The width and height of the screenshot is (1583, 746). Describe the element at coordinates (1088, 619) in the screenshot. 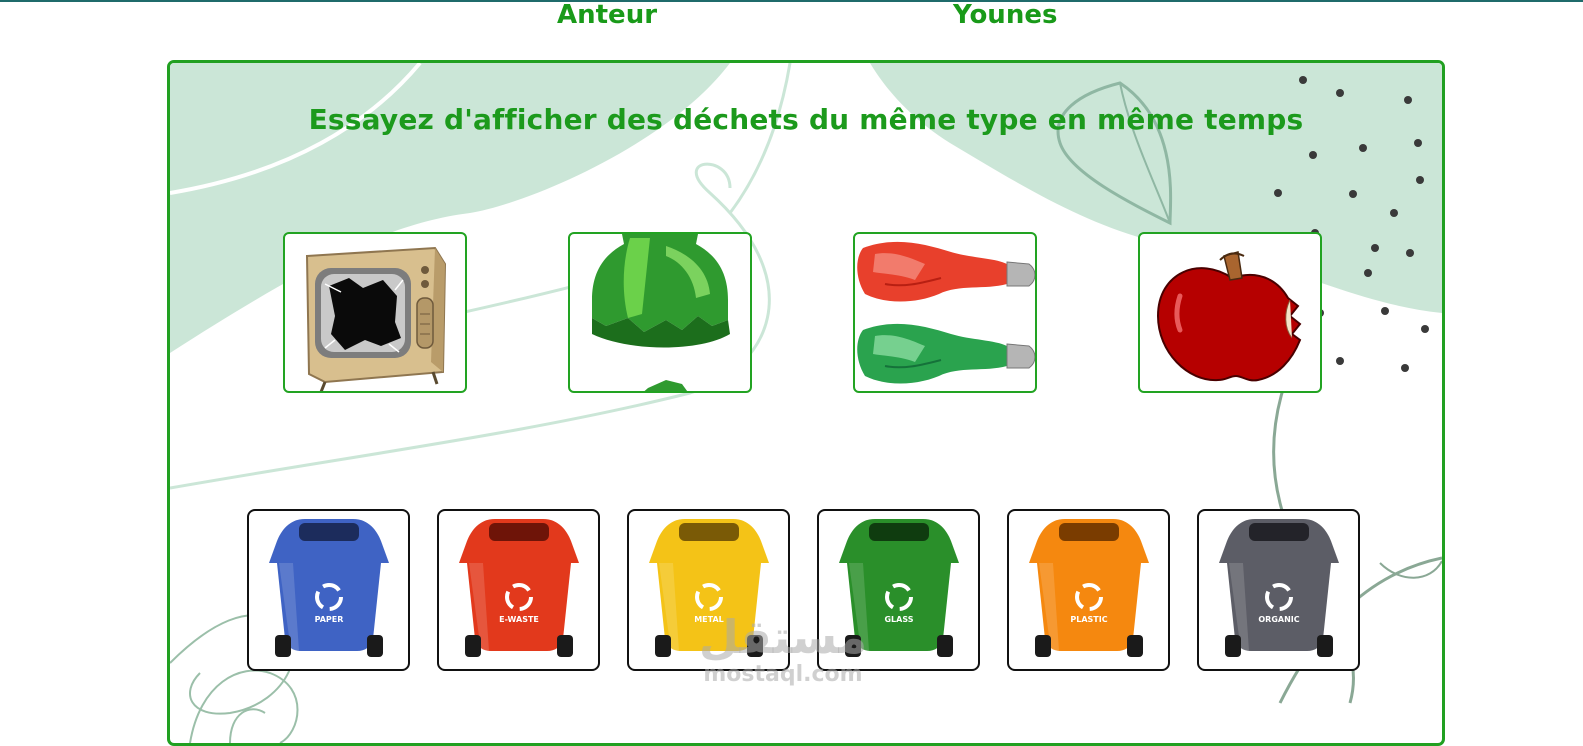

I see `bin-label: PLASTIC` at that location.